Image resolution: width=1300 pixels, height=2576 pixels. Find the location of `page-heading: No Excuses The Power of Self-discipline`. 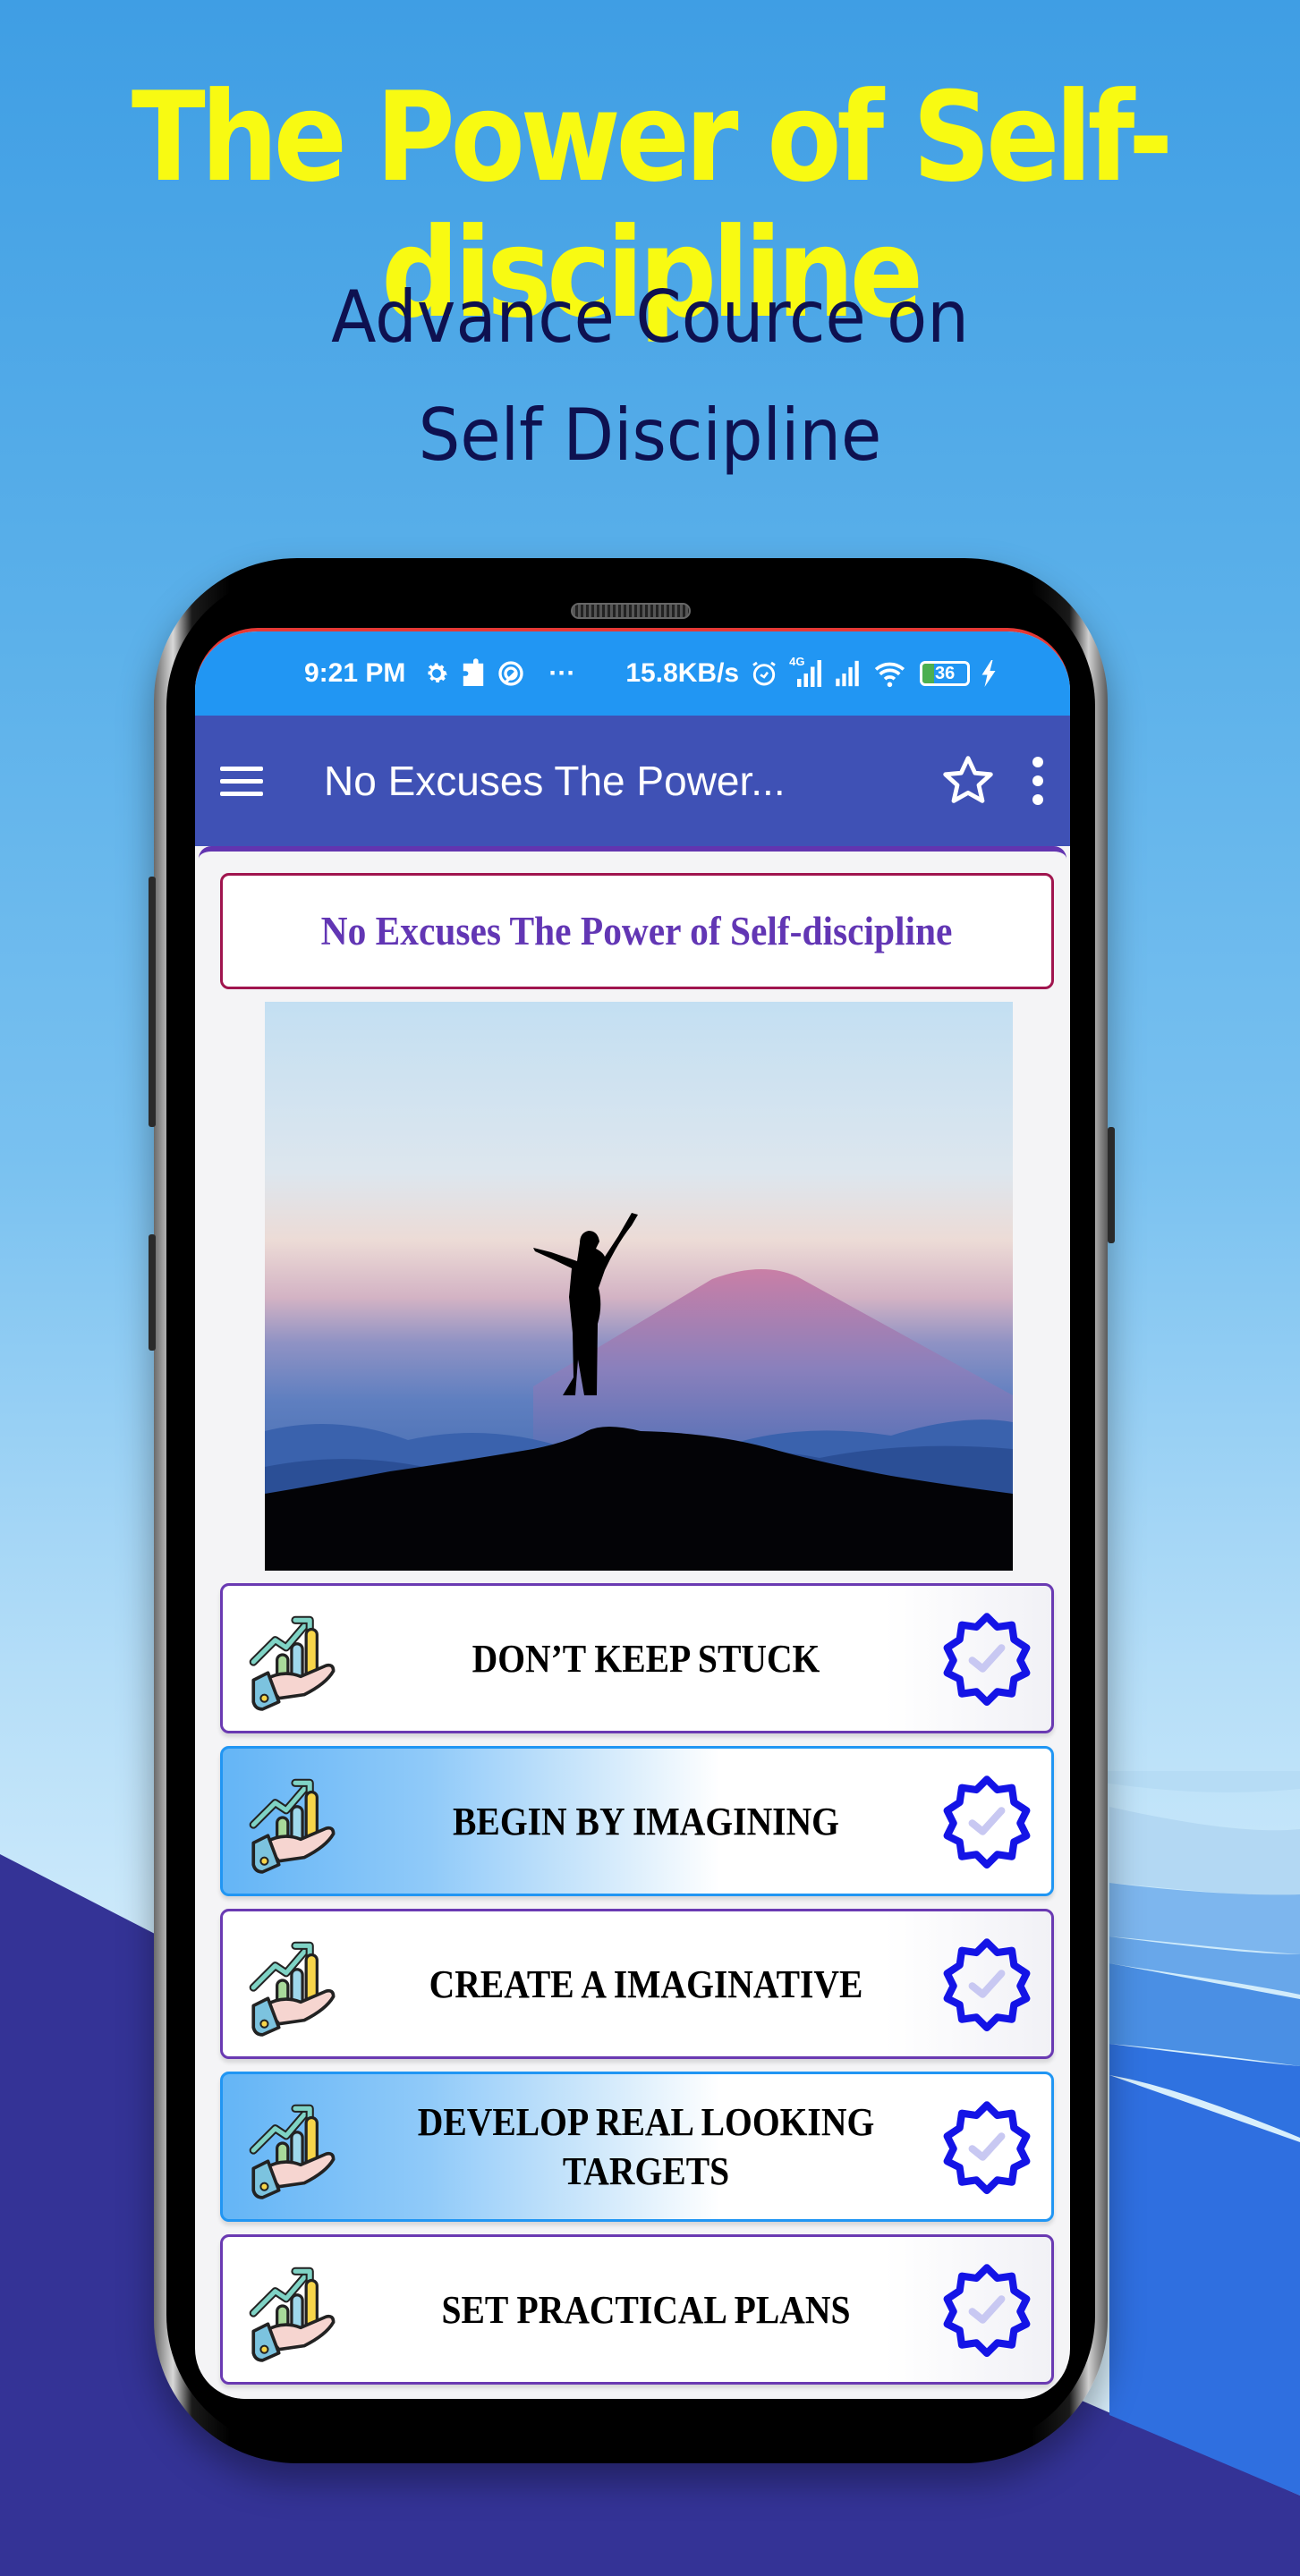

page-heading: No Excuses The Power of Self-discipline is located at coordinates (637, 931).